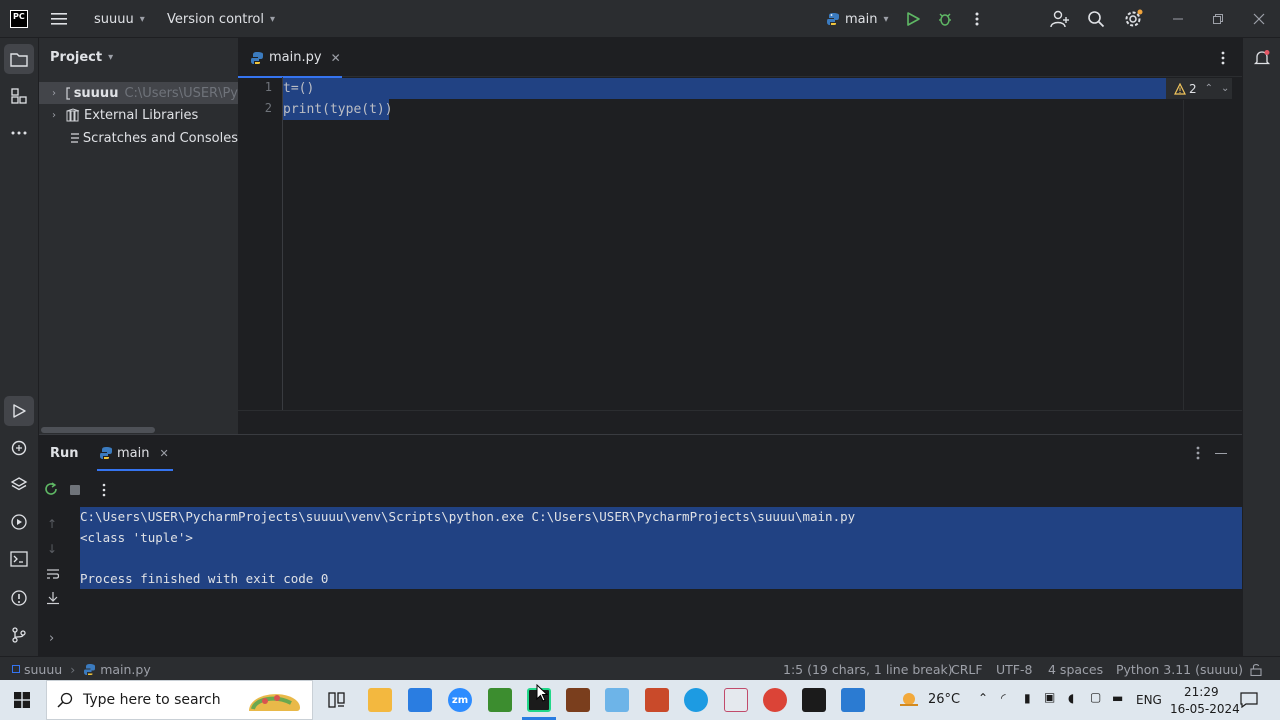  What do you see at coordinates (16, 669) in the screenshot?
I see `module-icon` at bounding box center [16, 669].